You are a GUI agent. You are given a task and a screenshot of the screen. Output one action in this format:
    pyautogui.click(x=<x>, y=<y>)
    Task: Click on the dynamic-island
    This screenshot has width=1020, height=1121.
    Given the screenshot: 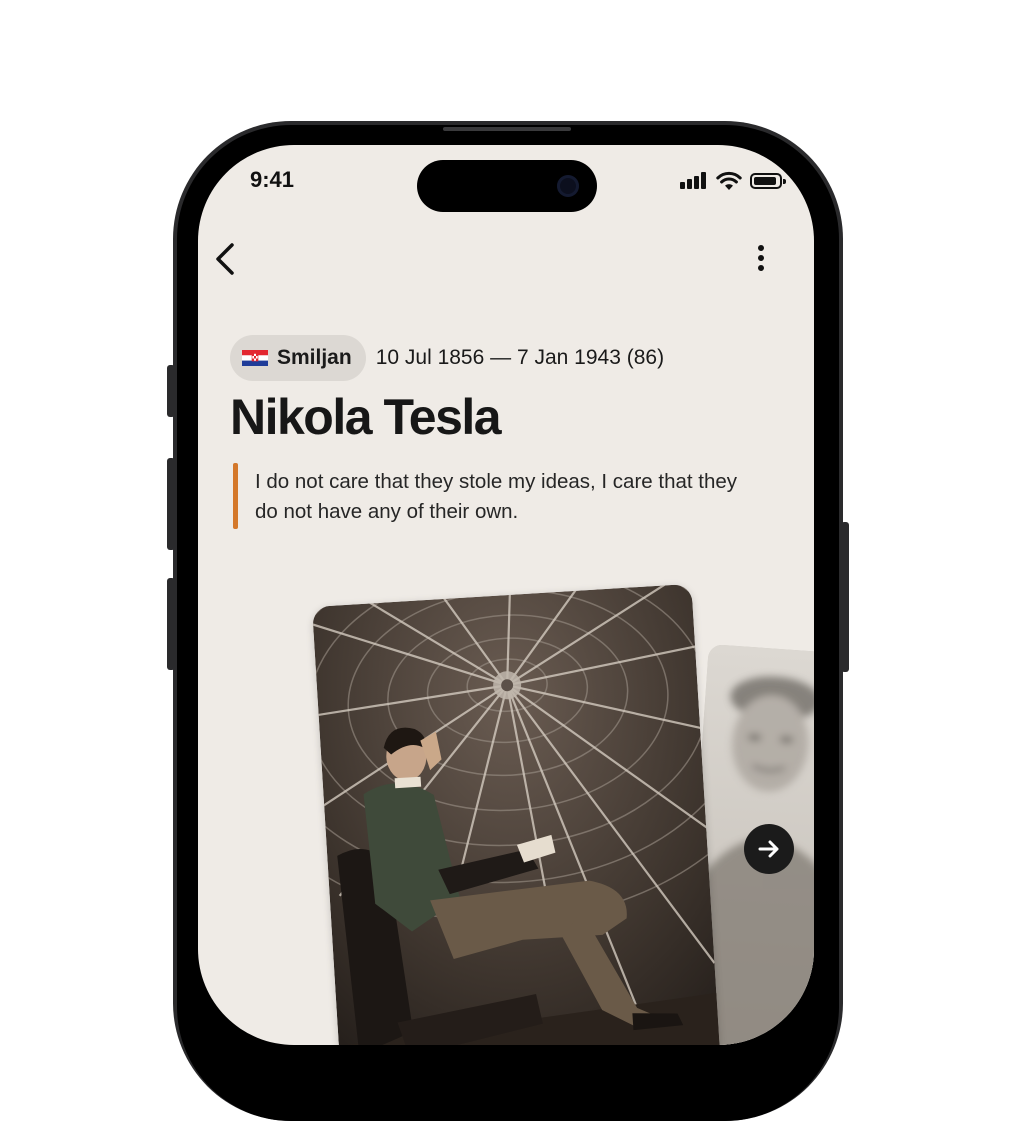 What is the action you would take?
    pyautogui.click(x=507, y=186)
    